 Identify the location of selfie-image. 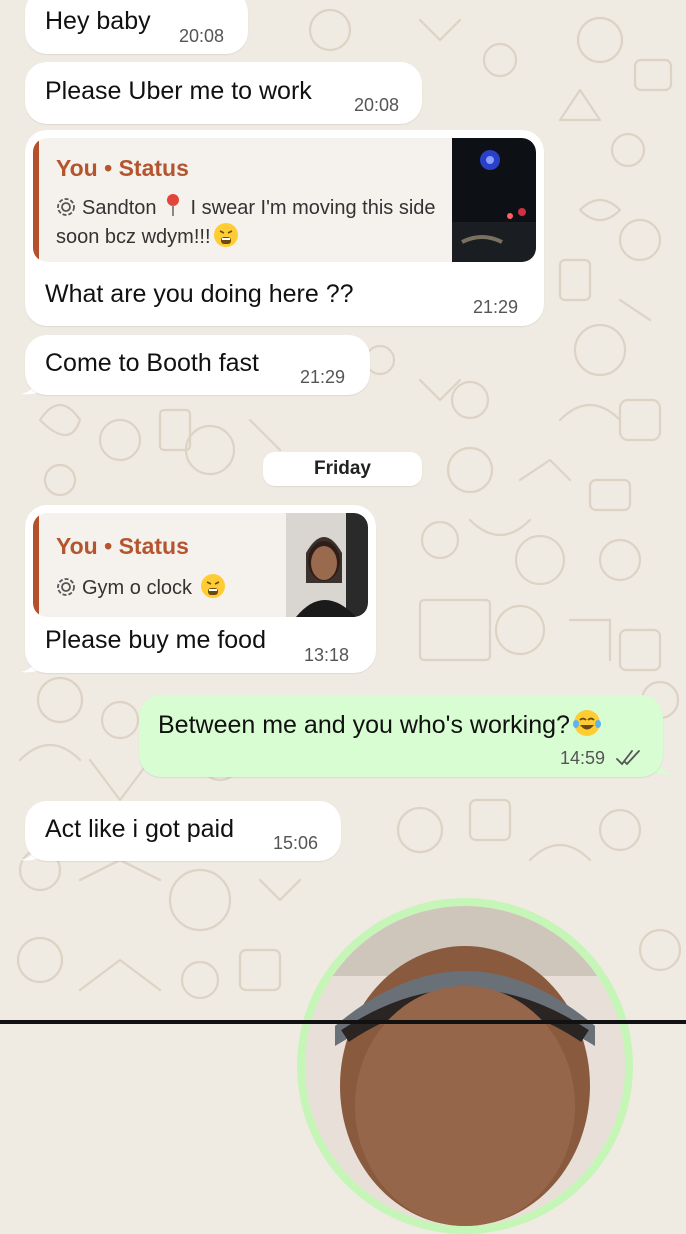
(327, 565).